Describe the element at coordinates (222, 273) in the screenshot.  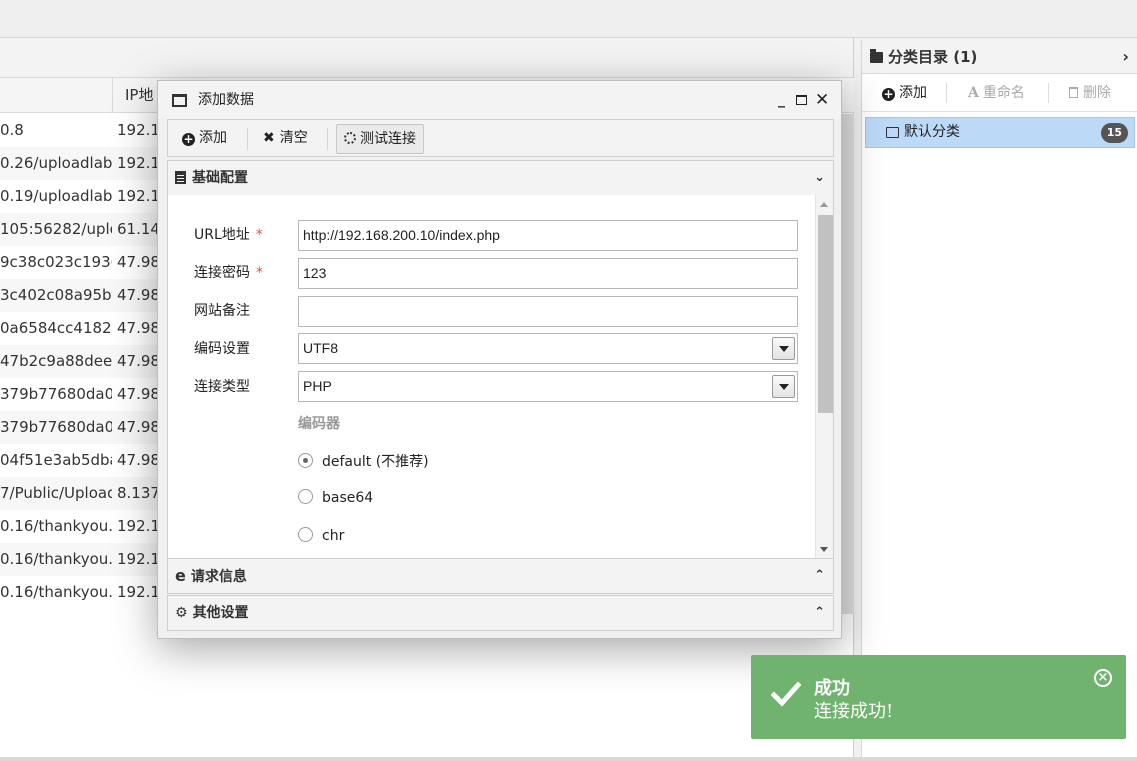
I see `password-label: 连接密码` at that location.